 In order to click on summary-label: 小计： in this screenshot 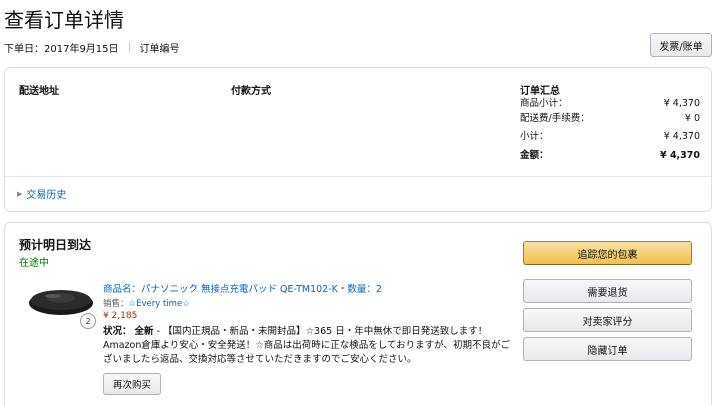, I will do `click(534, 136)`.